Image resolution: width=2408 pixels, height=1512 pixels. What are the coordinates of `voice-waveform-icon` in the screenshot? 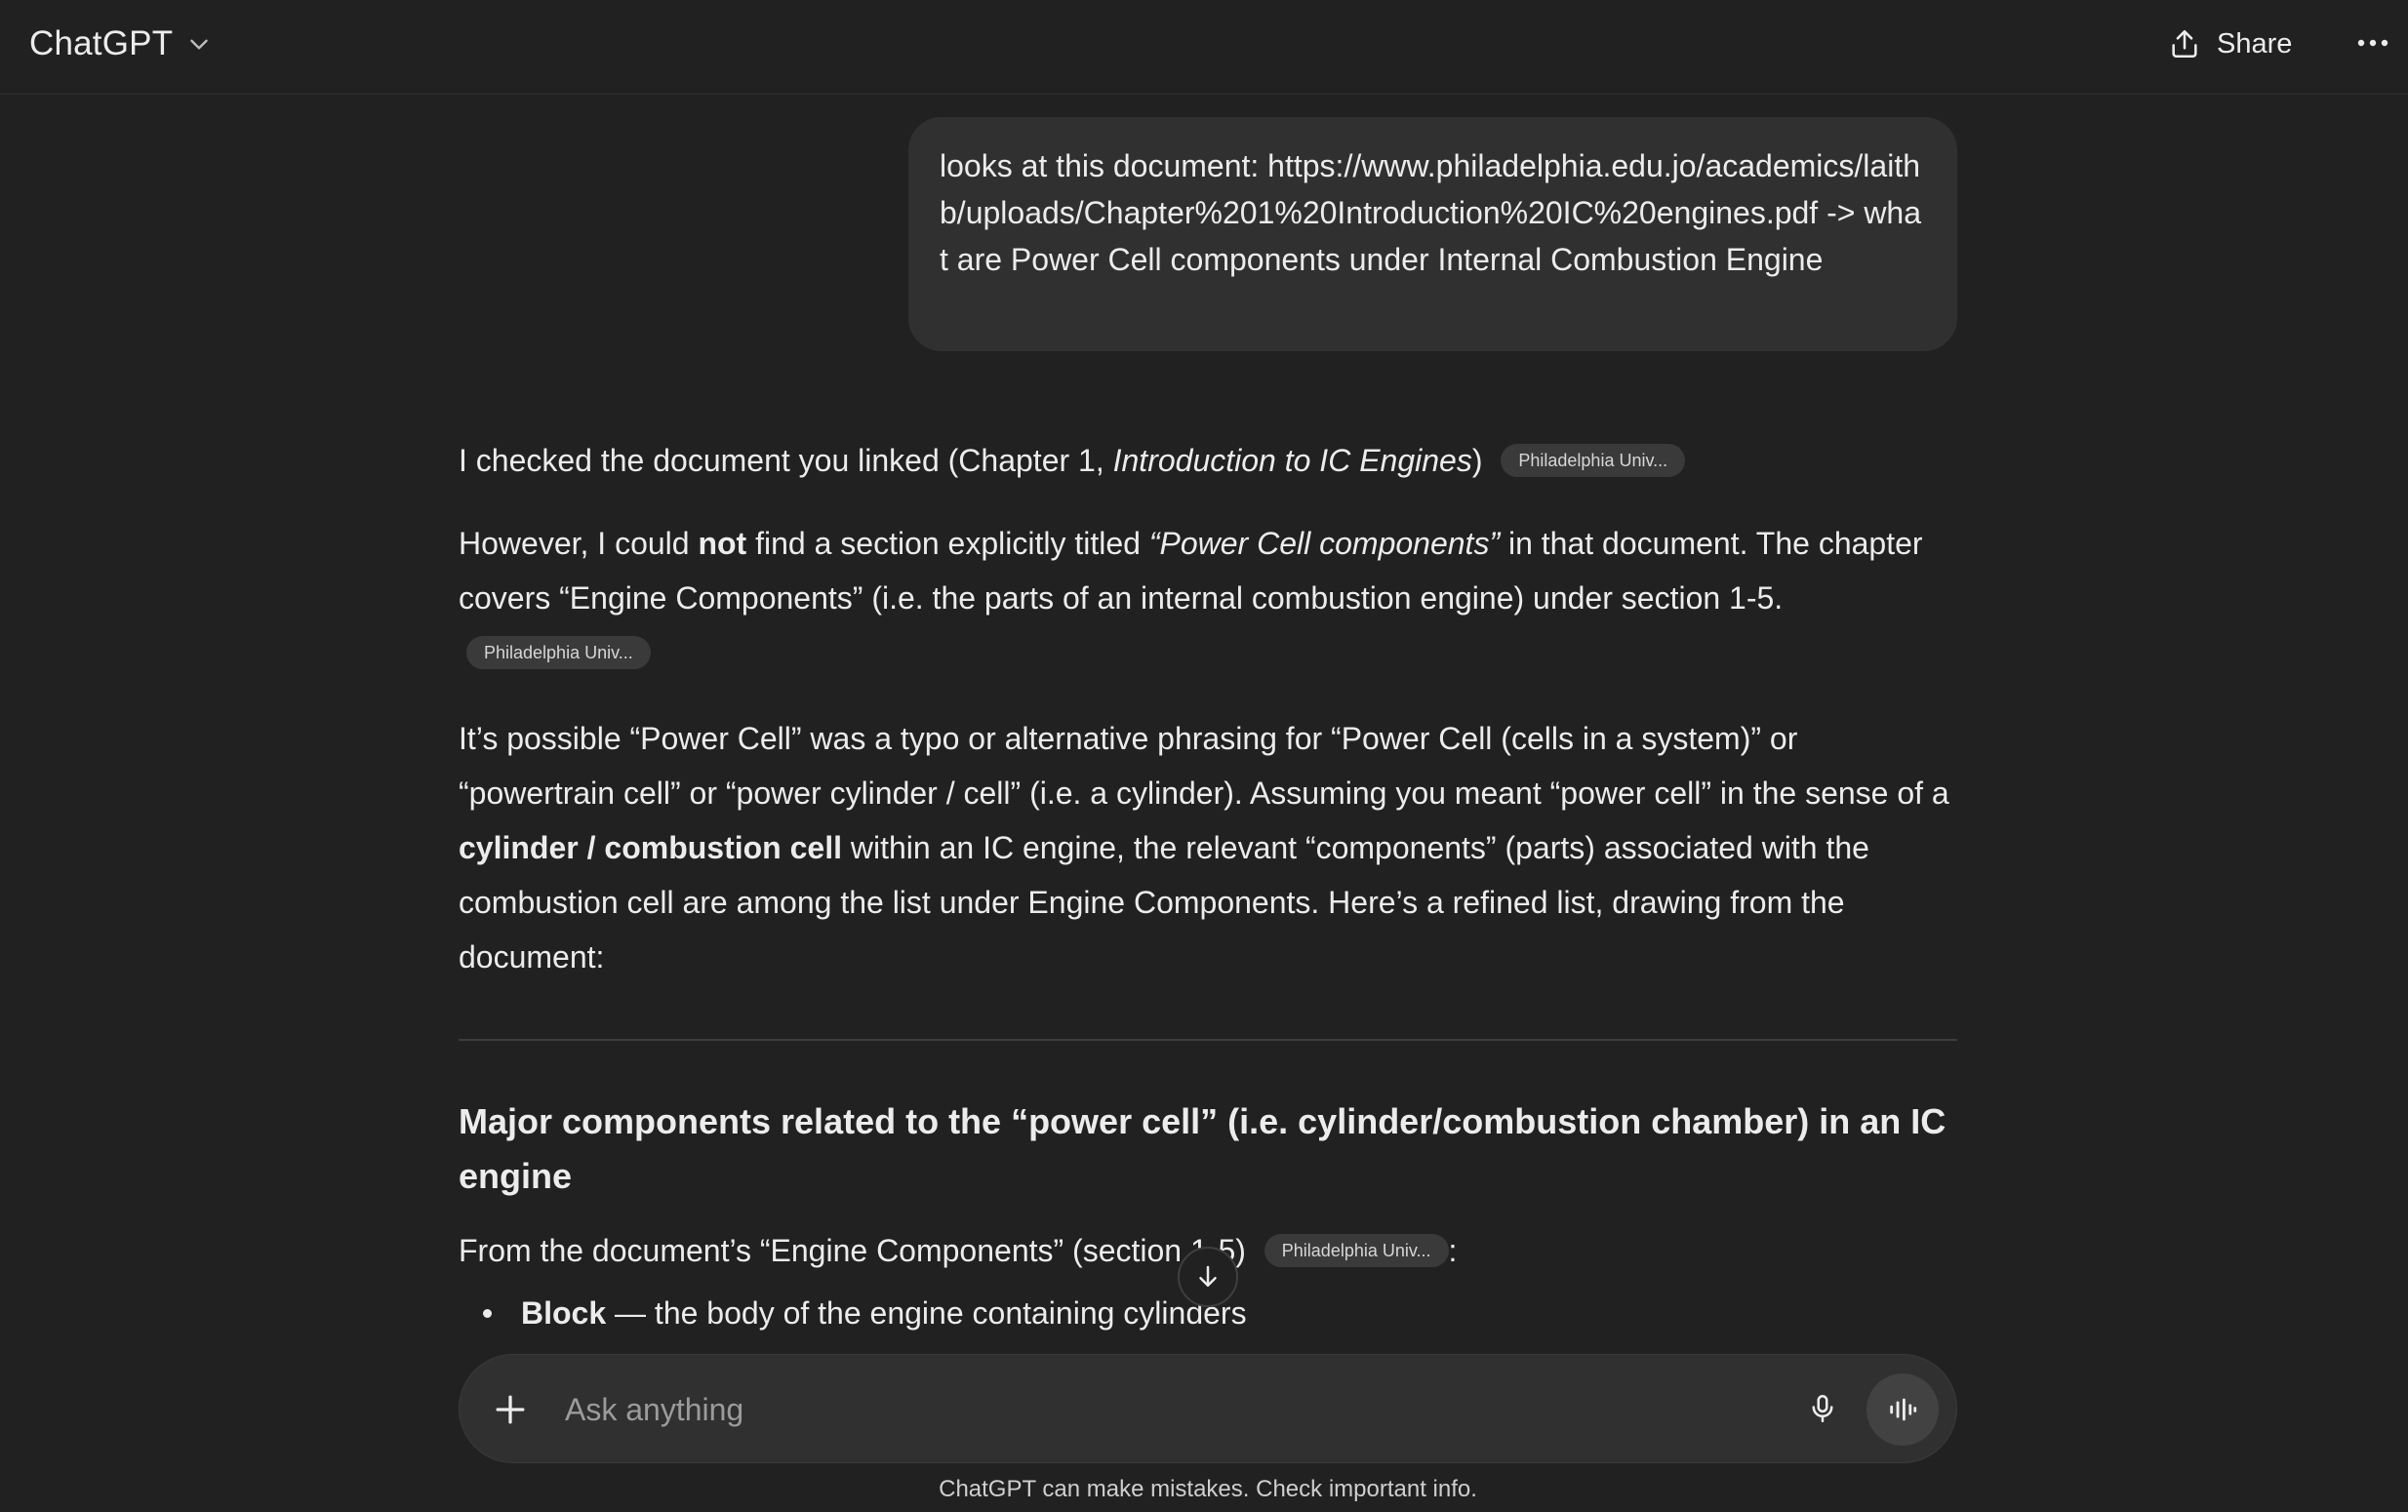 It's located at (1903, 1409).